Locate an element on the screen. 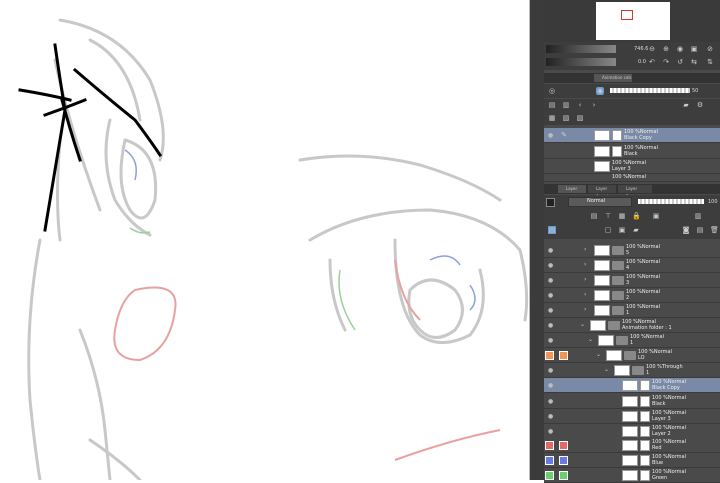 This screenshot has height=483, width=720. color-swatch is located at coordinates (550, 202).